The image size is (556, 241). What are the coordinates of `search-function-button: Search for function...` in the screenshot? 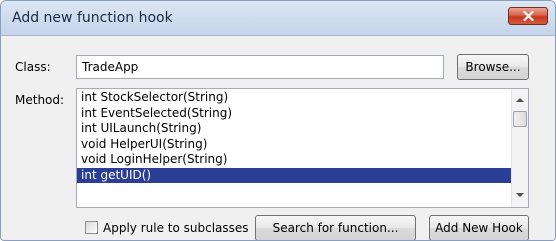 It's located at (335, 227).